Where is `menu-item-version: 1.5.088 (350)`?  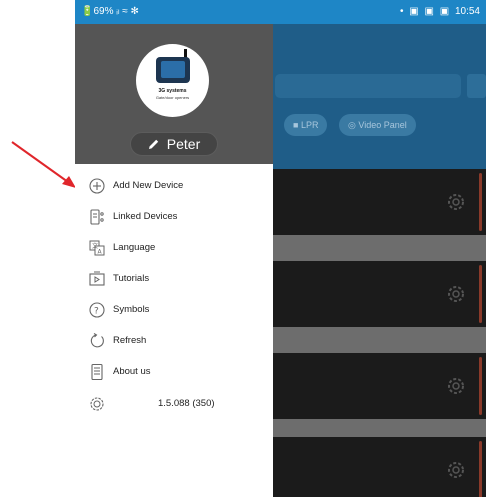
menu-item-version: 1.5.088 (350) is located at coordinates (174, 405).